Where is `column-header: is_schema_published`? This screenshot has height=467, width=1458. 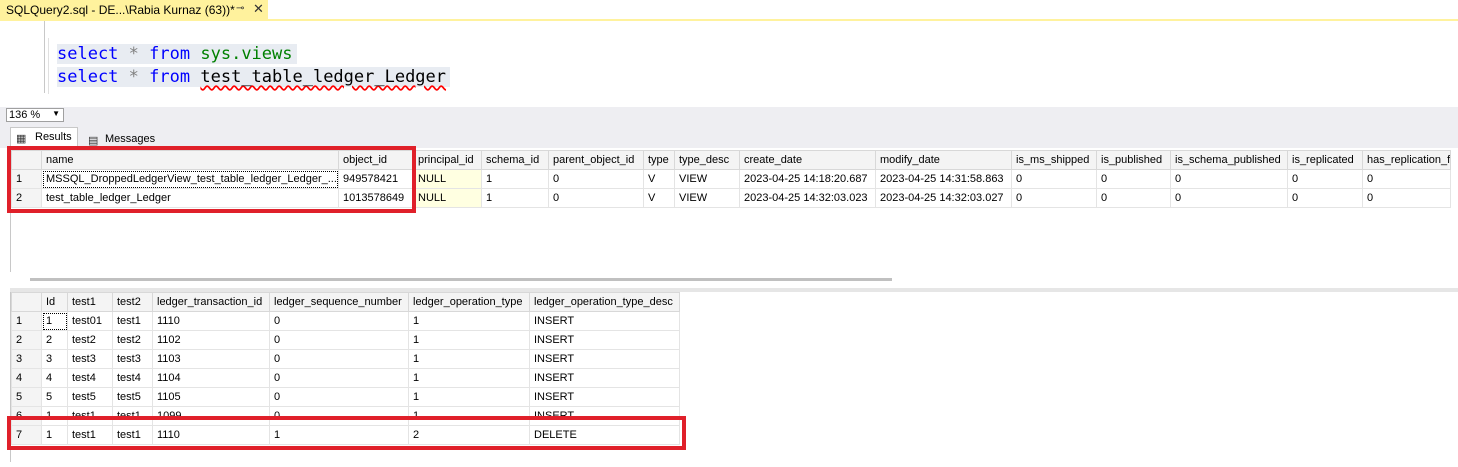 column-header: is_schema_published is located at coordinates (1229, 160).